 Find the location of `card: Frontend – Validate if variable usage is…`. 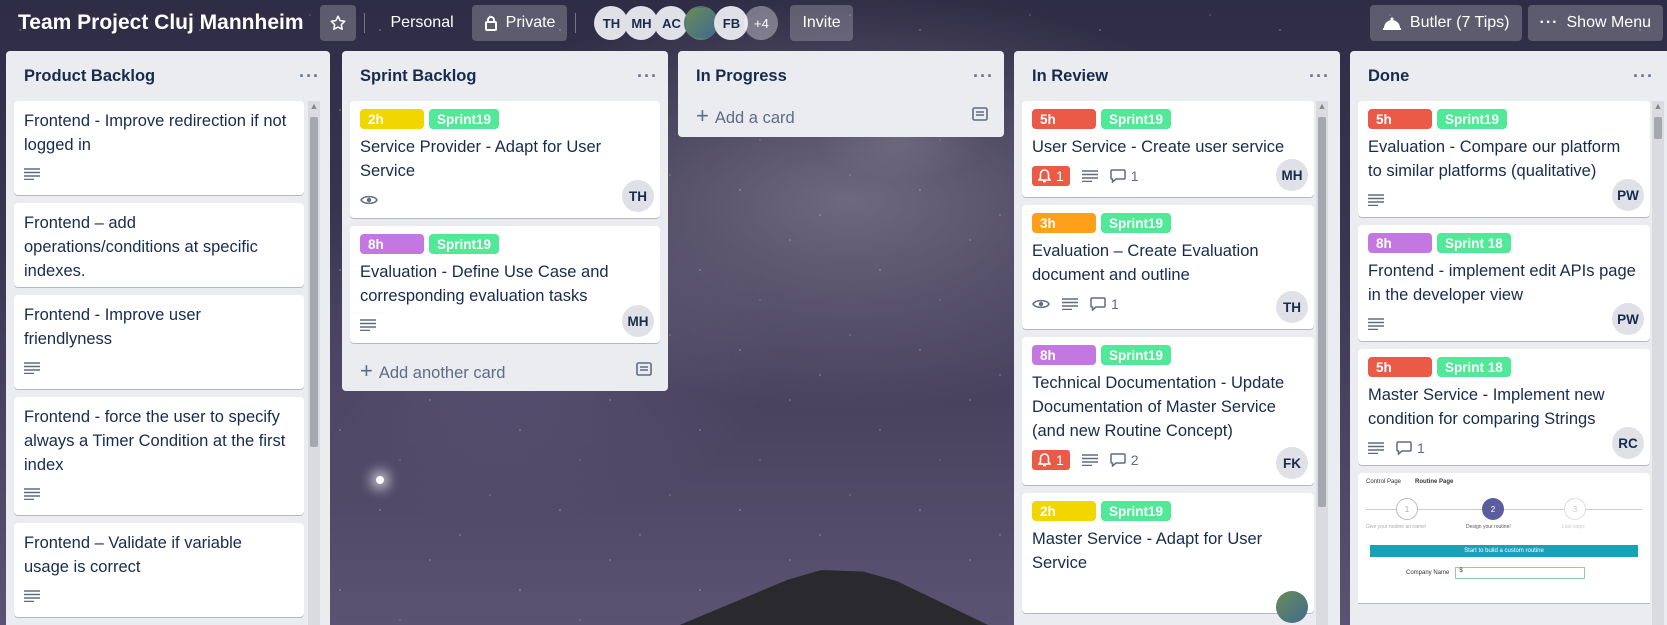

card: Frontend – Validate if variable usage is… is located at coordinates (159, 570).